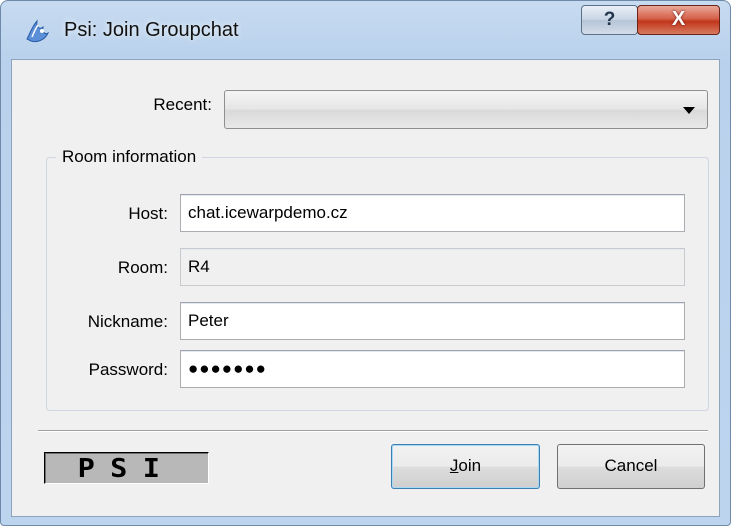 This screenshot has height=526, width=731. I want to click on help-button: ?, so click(609, 20).